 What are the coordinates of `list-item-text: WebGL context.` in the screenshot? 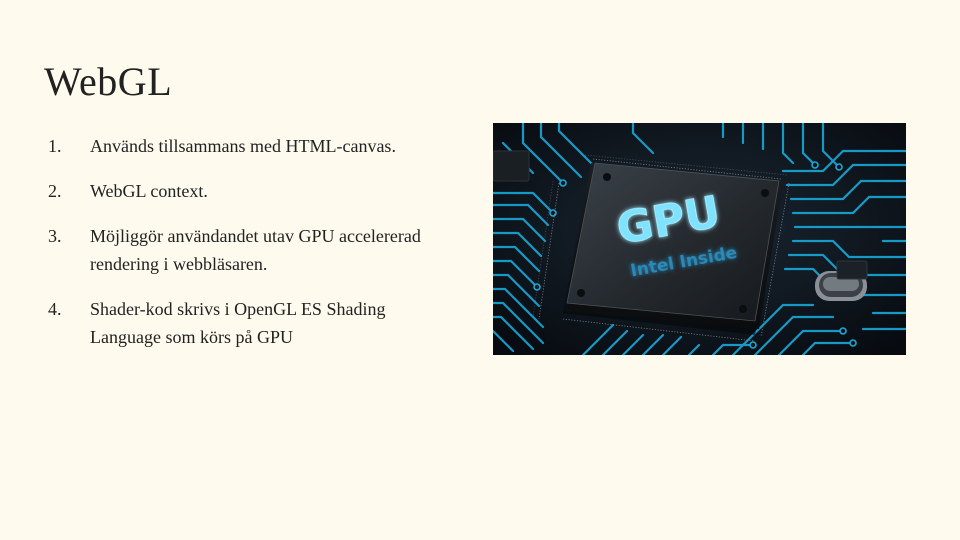 It's located at (149, 191).